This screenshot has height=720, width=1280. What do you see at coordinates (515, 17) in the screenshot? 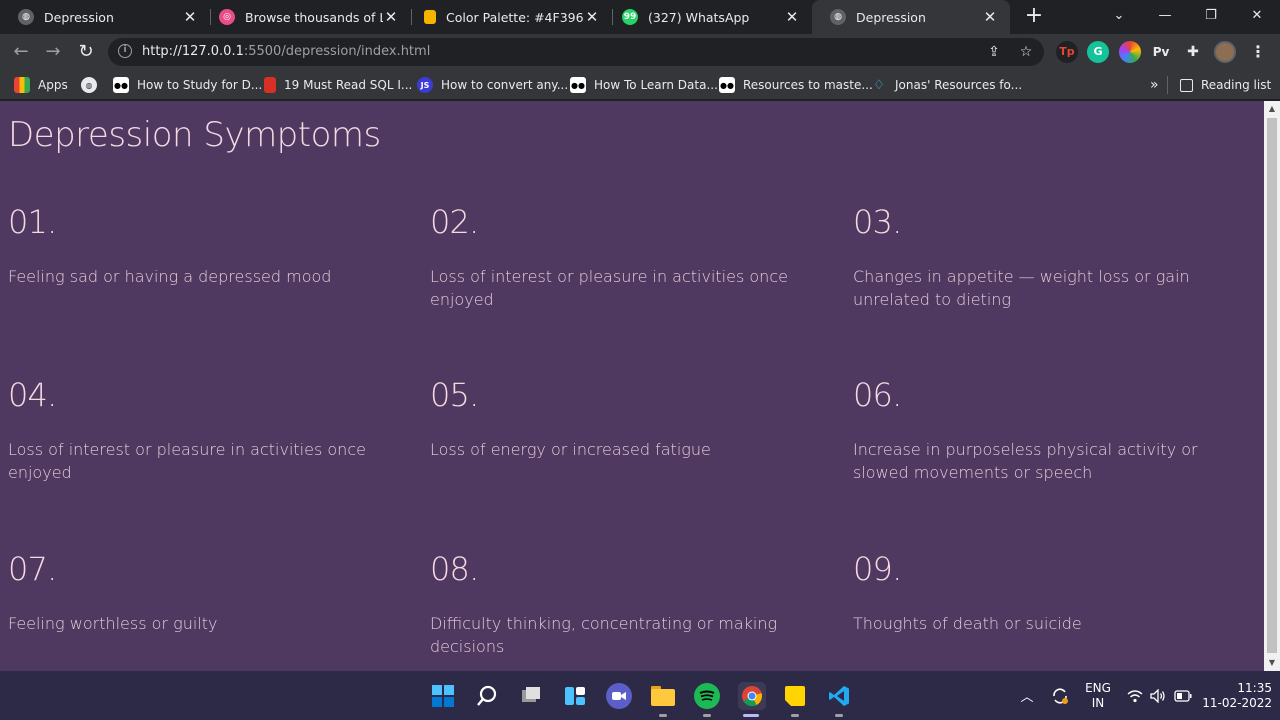
I see `tab-title: Color Palette: #4F3961 #` at bounding box center [515, 17].